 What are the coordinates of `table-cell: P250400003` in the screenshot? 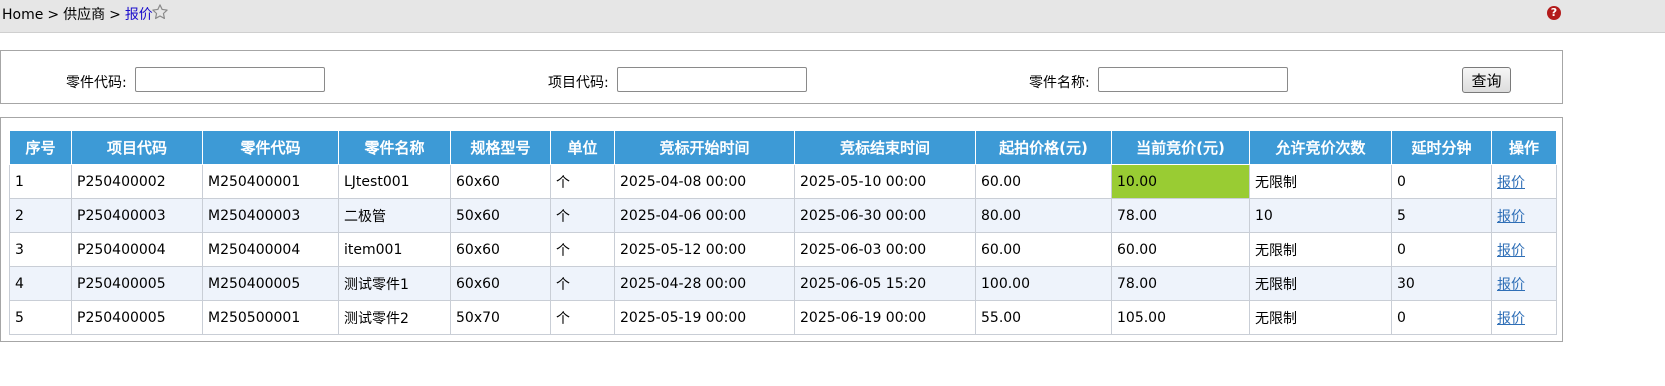 It's located at (137, 215).